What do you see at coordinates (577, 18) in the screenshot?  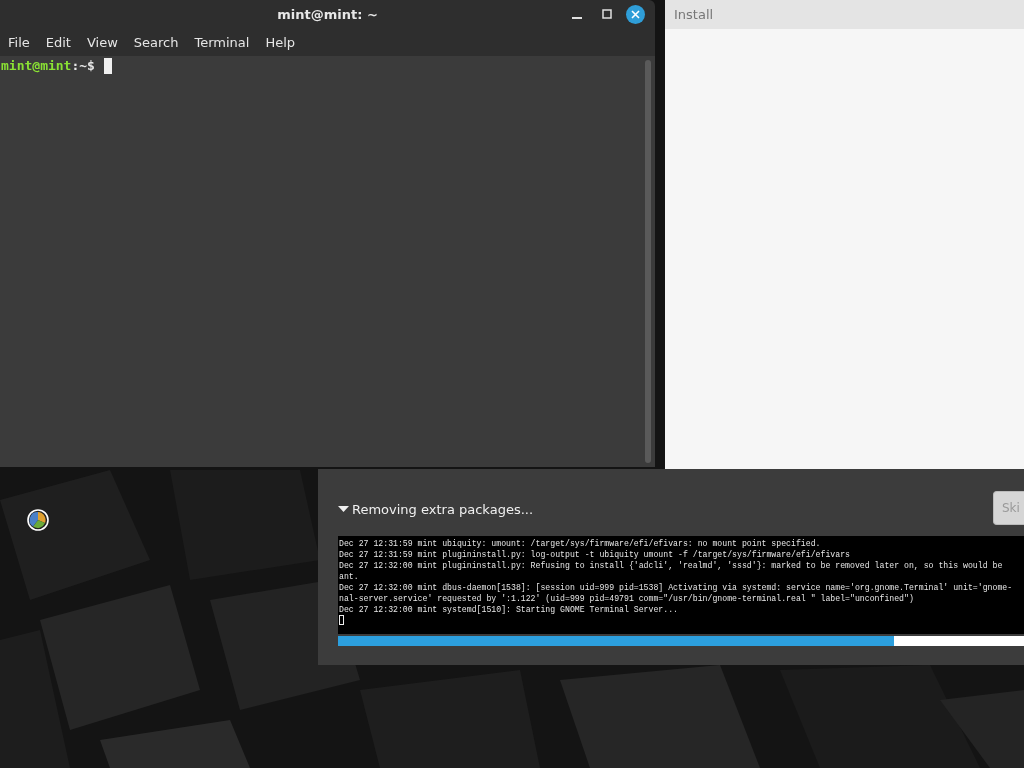 I see `minimize-icon` at bounding box center [577, 18].